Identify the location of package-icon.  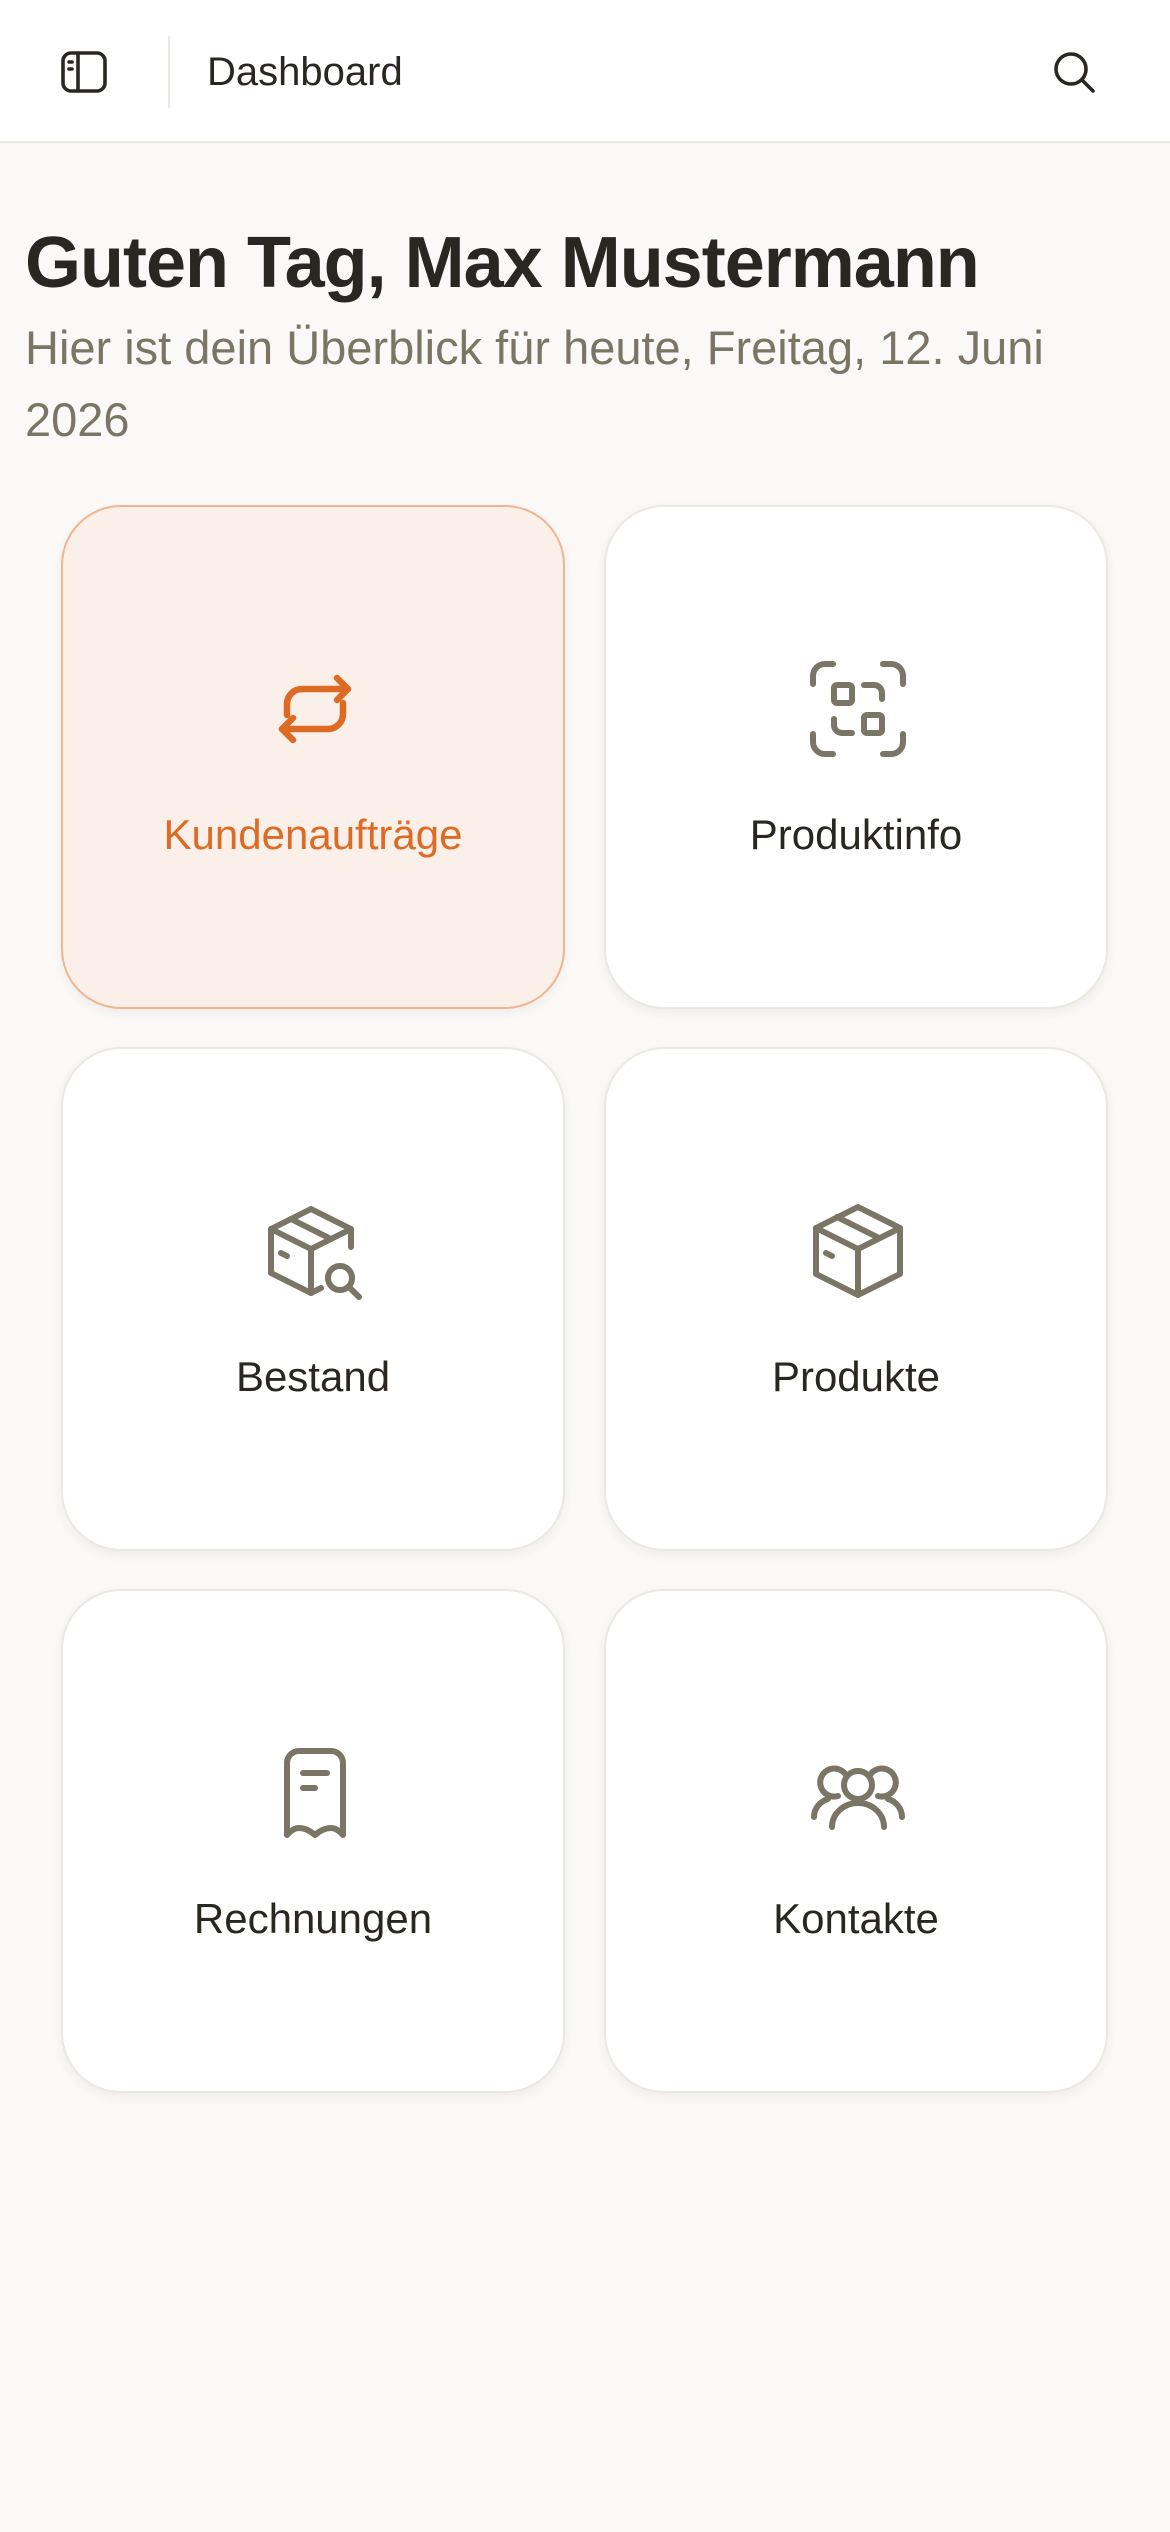
(858, 1251).